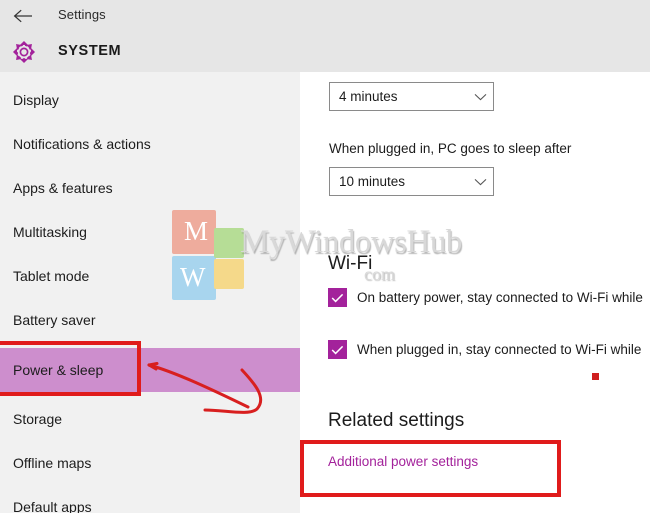 The image size is (650, 513). I want to click on sidebar-item-tablet-mode: Tablet mode, so click(150, 276).